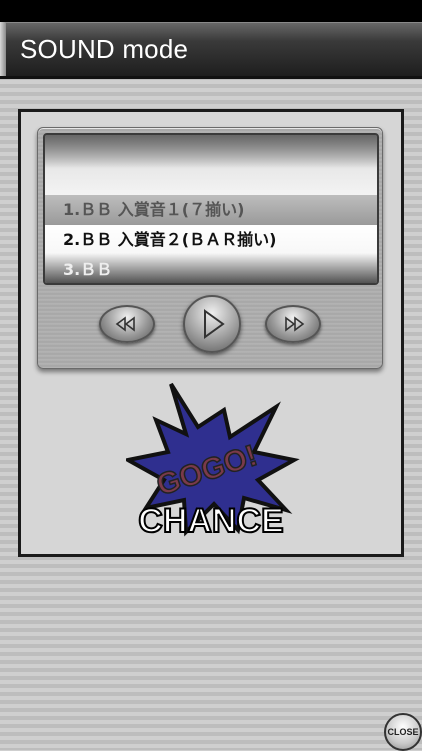 Image resolution: width=422 pixels, height=751 pixels. What do you see at coordinates (211, 50) in the screenshot?
I see `title-bar: SOUND mode` at bounding box center [211, 50].